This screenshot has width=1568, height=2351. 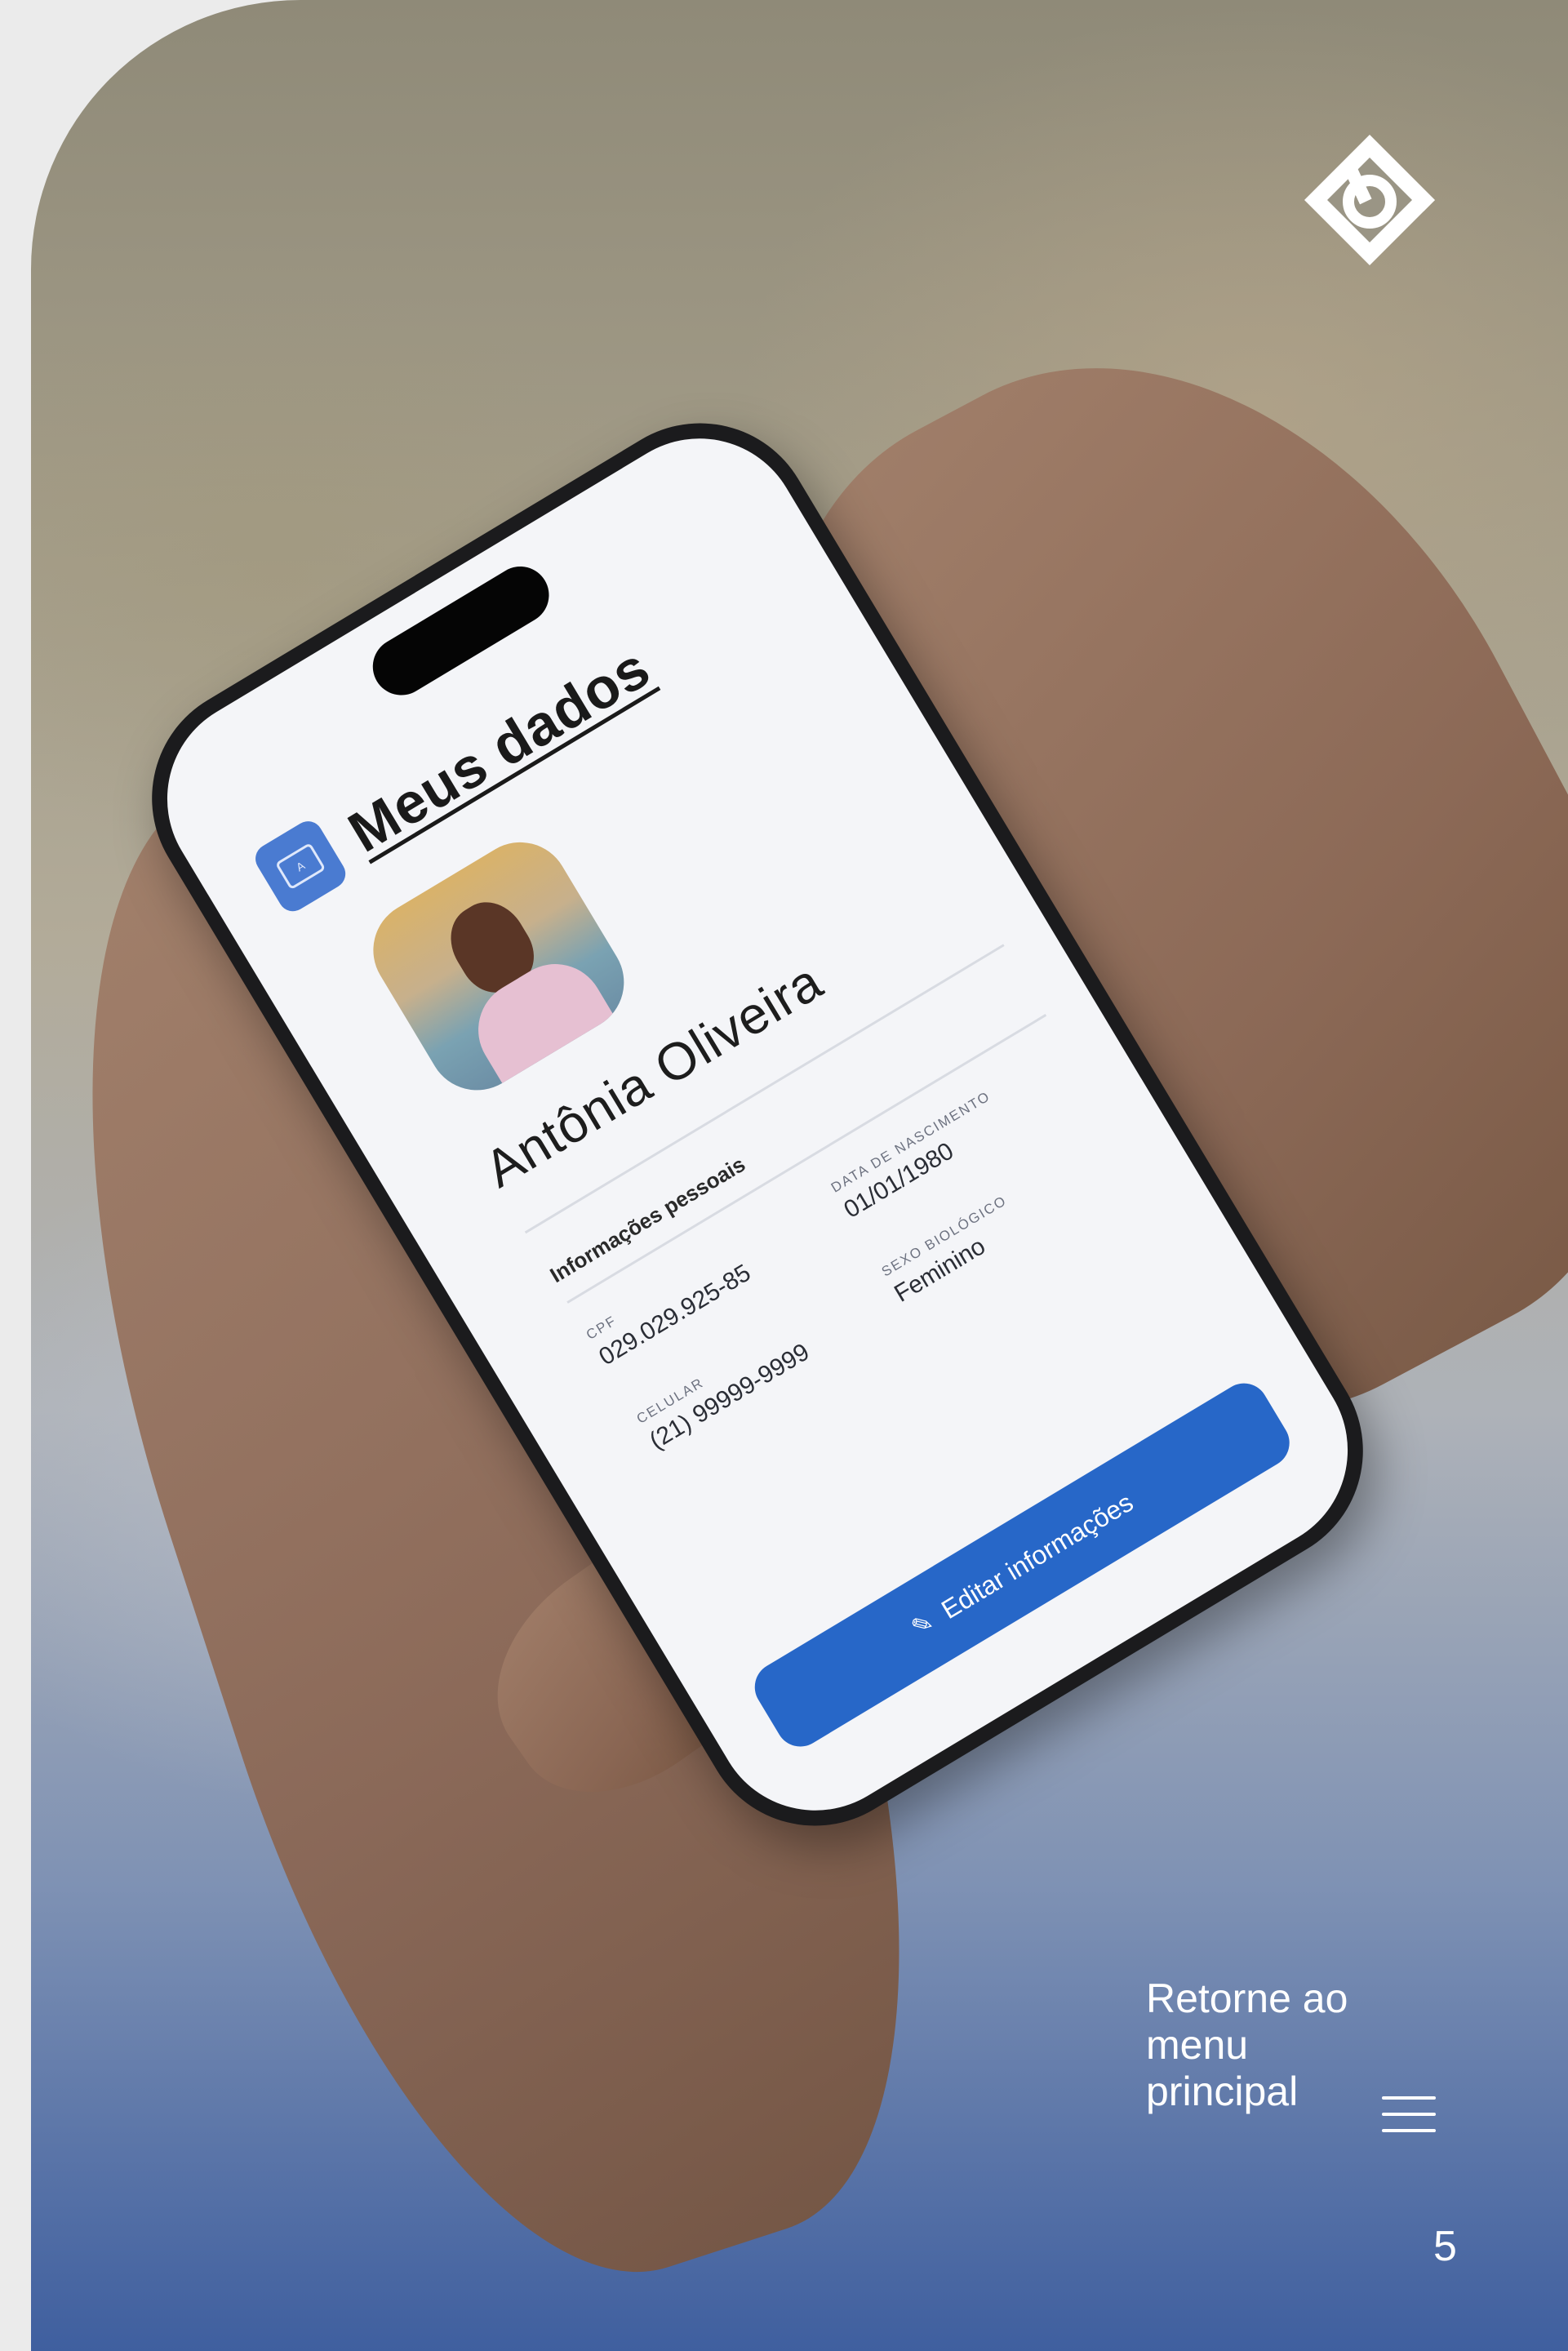 I want to click on dynamic-island, so click(x=461, y=630).